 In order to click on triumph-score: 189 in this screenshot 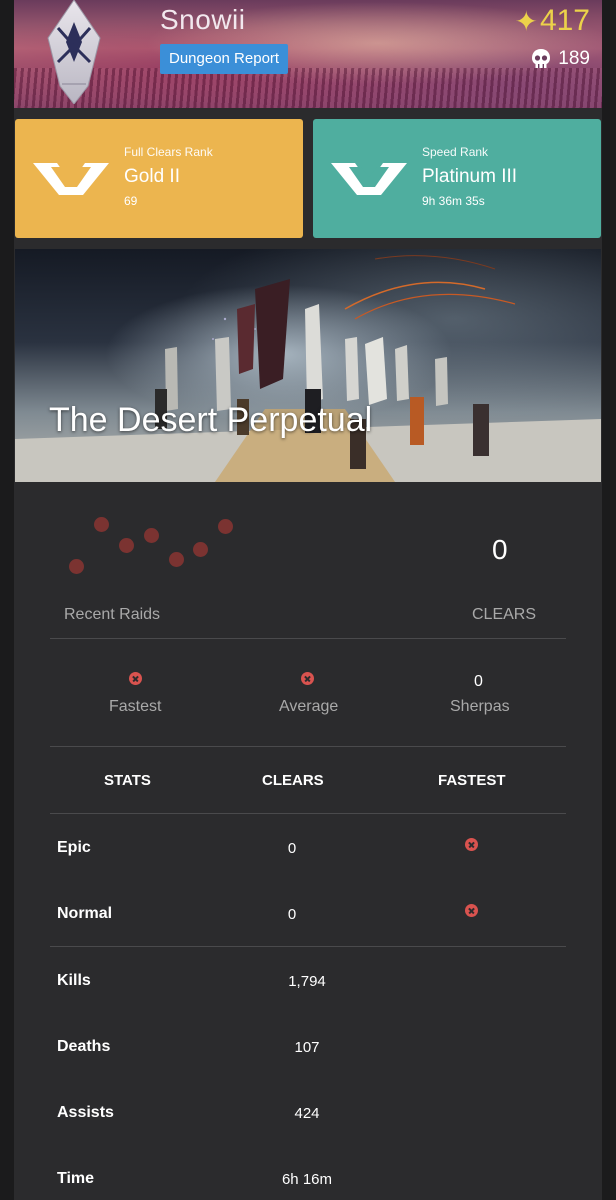, I will do `click(560, 59)`.